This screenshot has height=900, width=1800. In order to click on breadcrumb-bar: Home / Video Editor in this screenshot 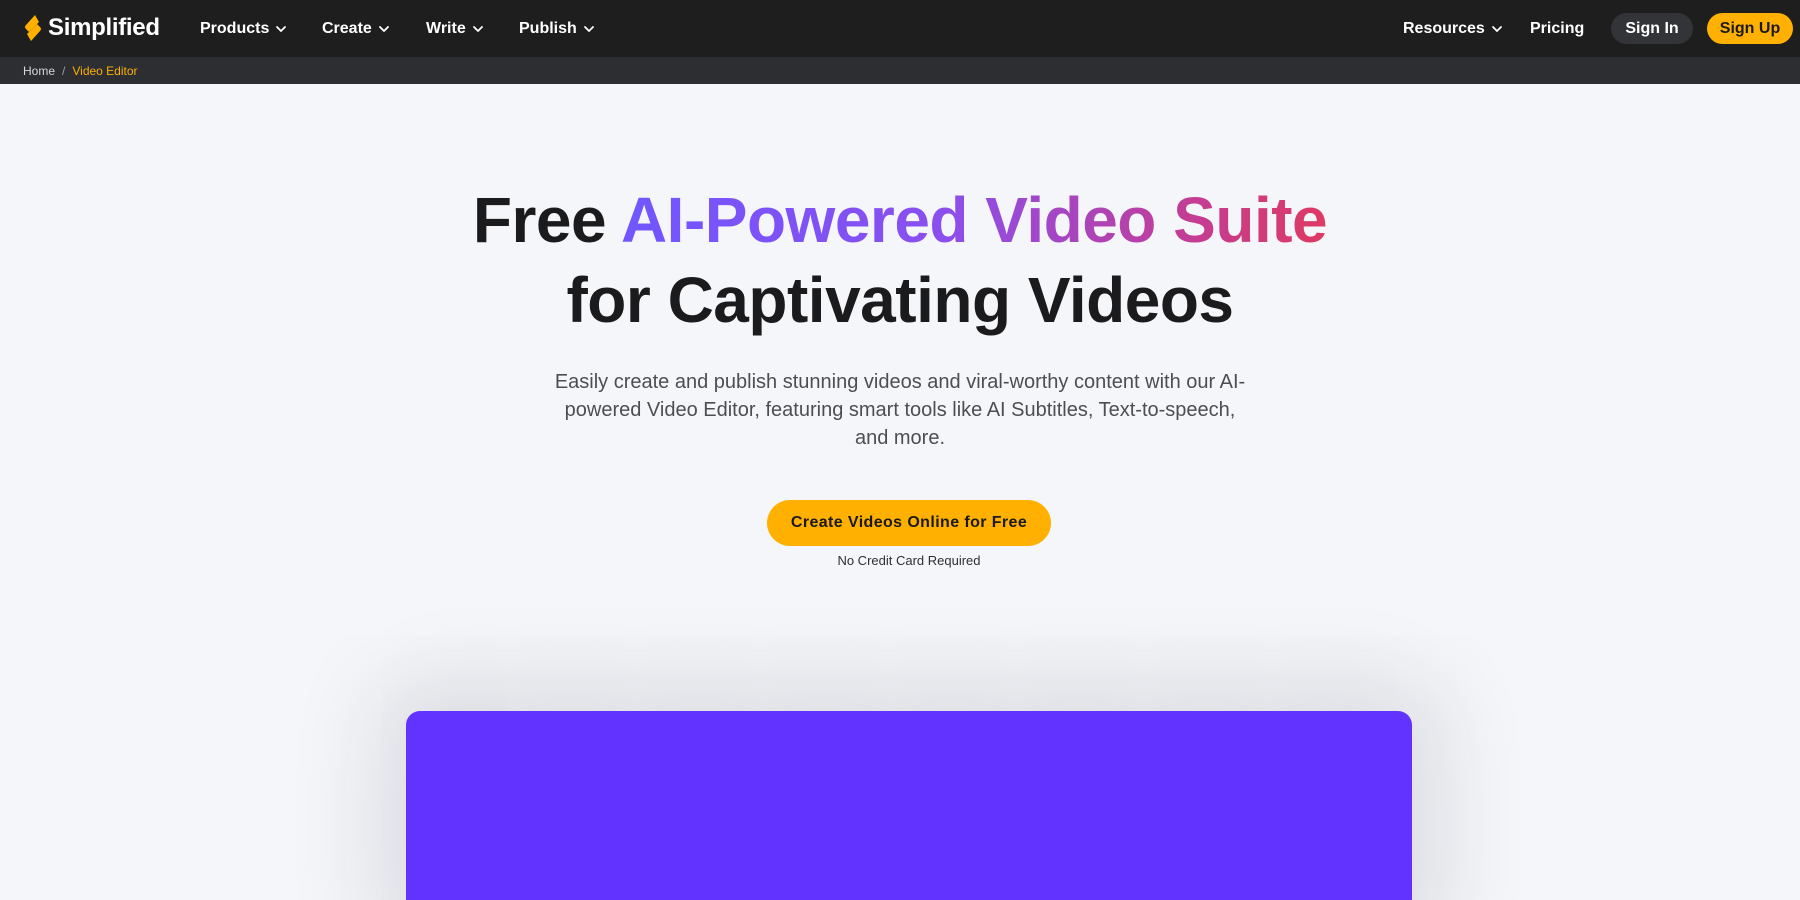, I will do `click(900, 70)`.